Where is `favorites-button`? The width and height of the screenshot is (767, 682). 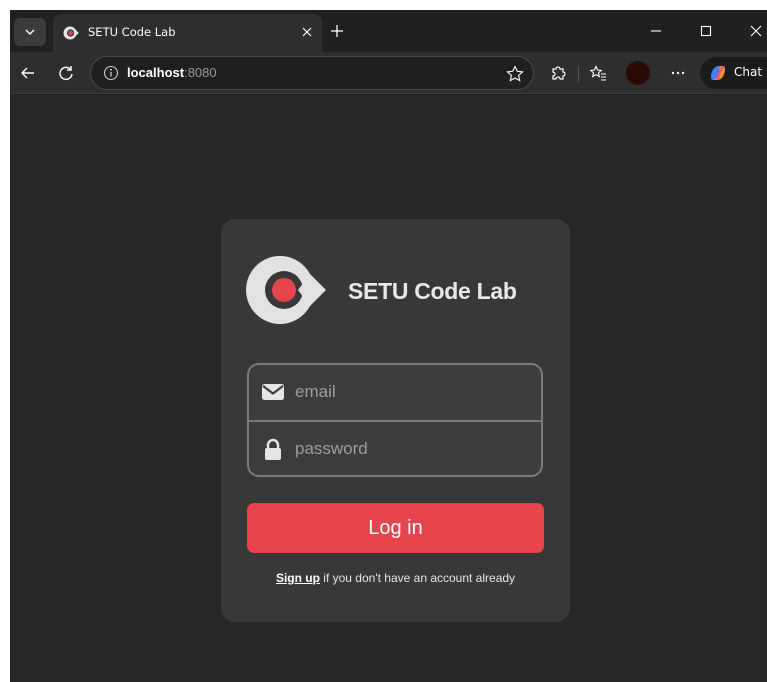
favorites-button is located at coordinates (598, 73).